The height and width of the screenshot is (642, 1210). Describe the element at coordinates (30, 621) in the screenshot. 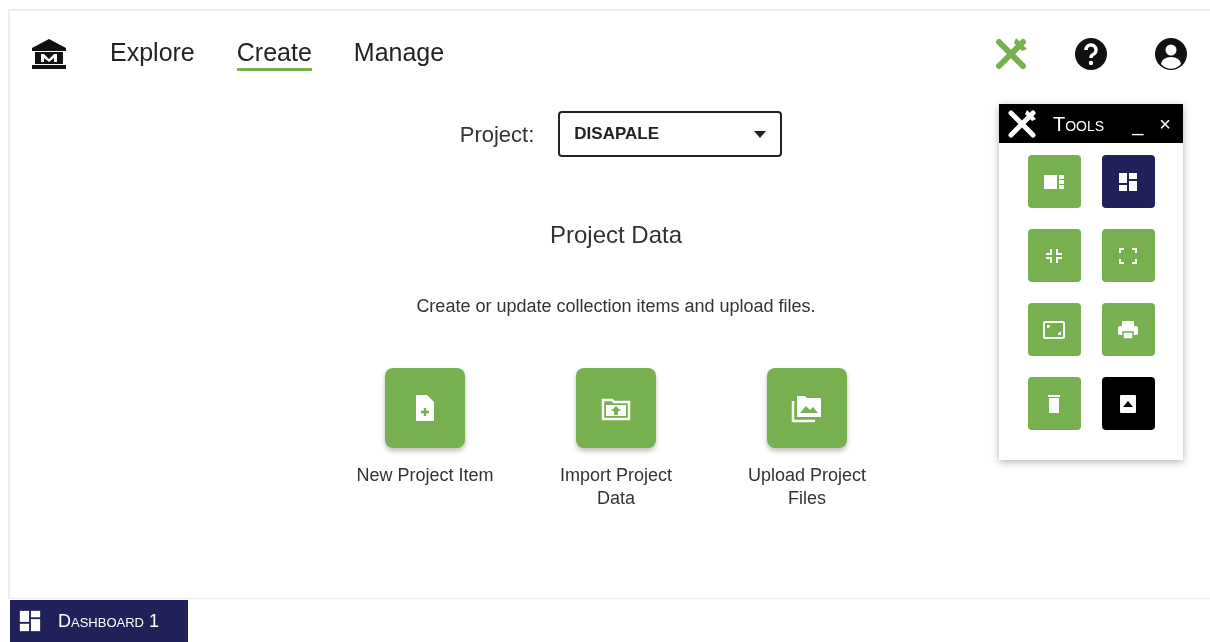

I see `dashboard-icon` at that location.